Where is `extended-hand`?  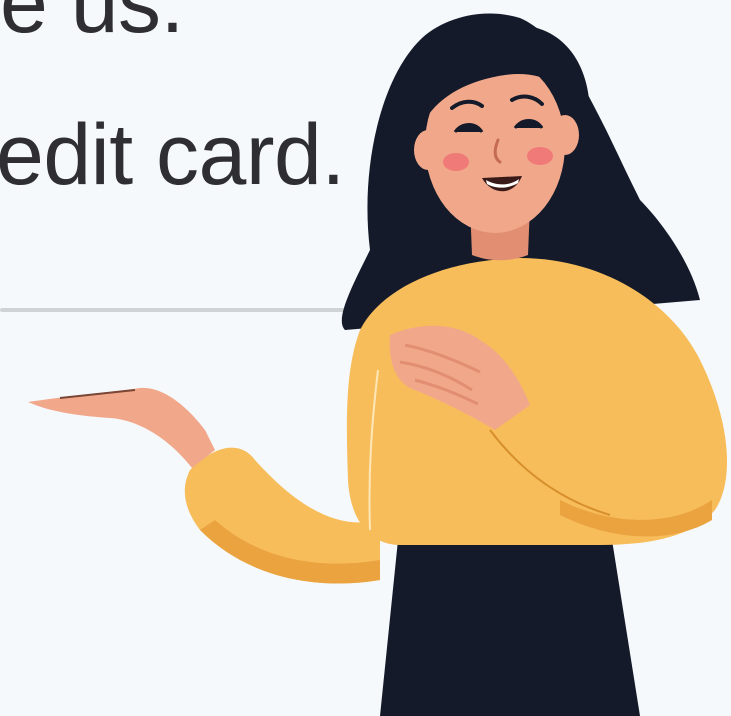
extended-hand is located at coordinates (121, 427).